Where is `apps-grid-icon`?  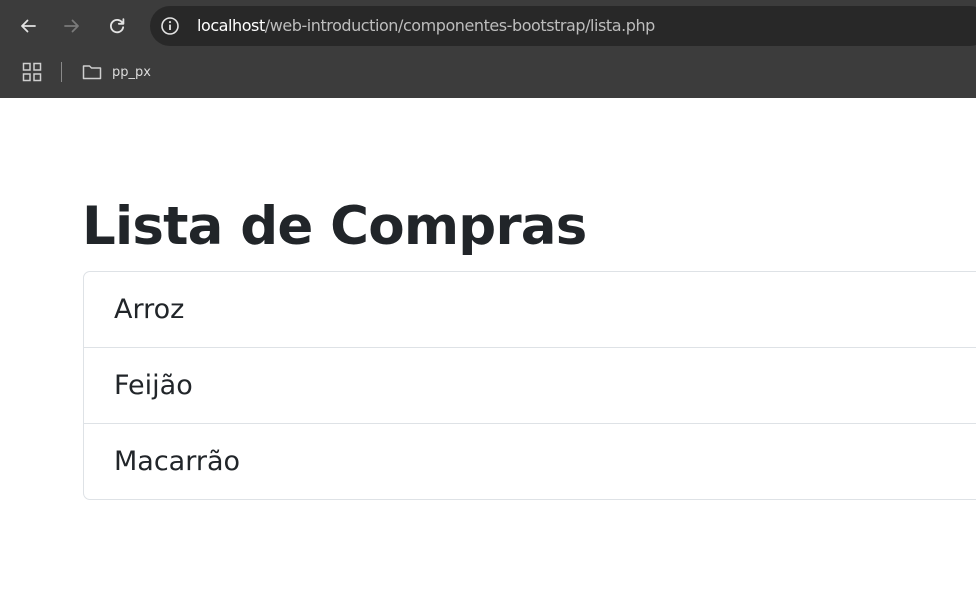
apps-grid-icon is located at coordinates (32, 72).